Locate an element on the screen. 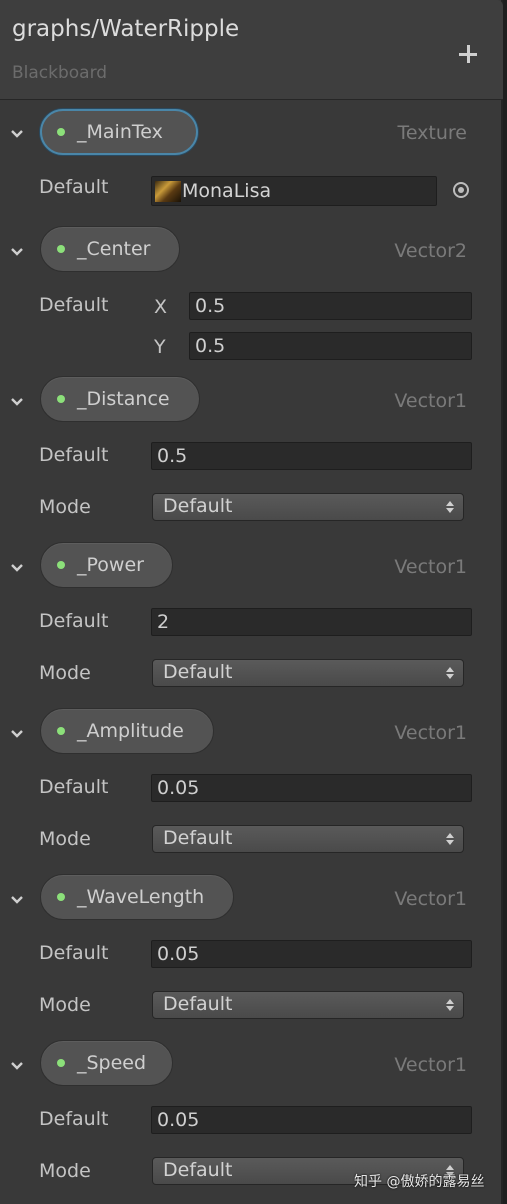  texture-thumbnail is located at coordinates (168, 191).